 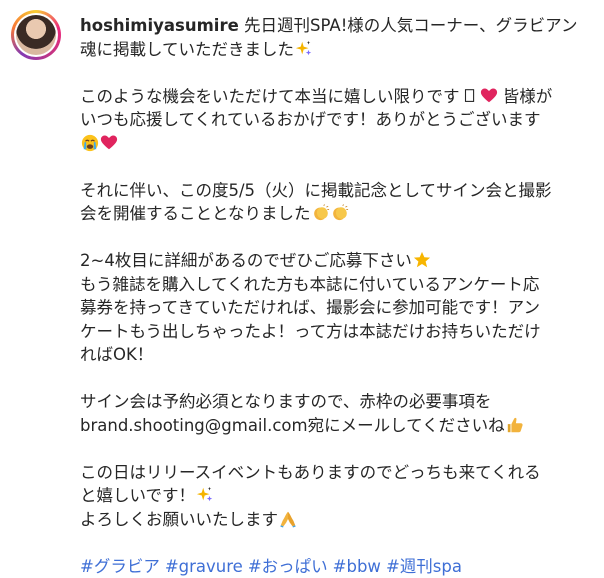 What do you see at coordinates (422, 260) in the screenshot?
I see `star-icon` at bounding box center [422, 260].